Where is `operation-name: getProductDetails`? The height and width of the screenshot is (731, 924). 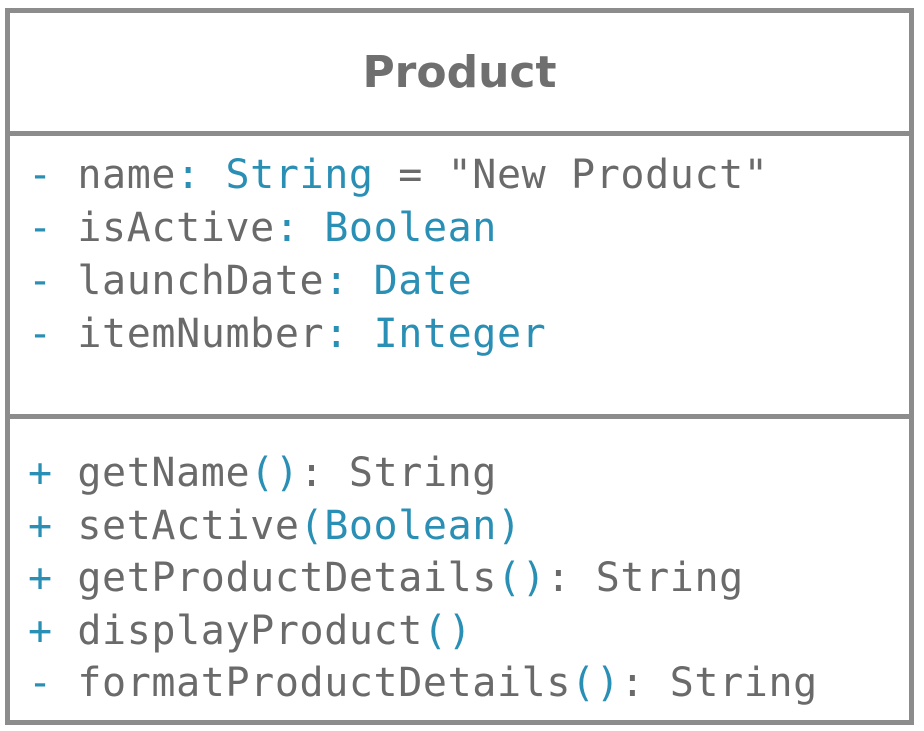
operation-name: getProductDetails is located at coordinates (287, 578).